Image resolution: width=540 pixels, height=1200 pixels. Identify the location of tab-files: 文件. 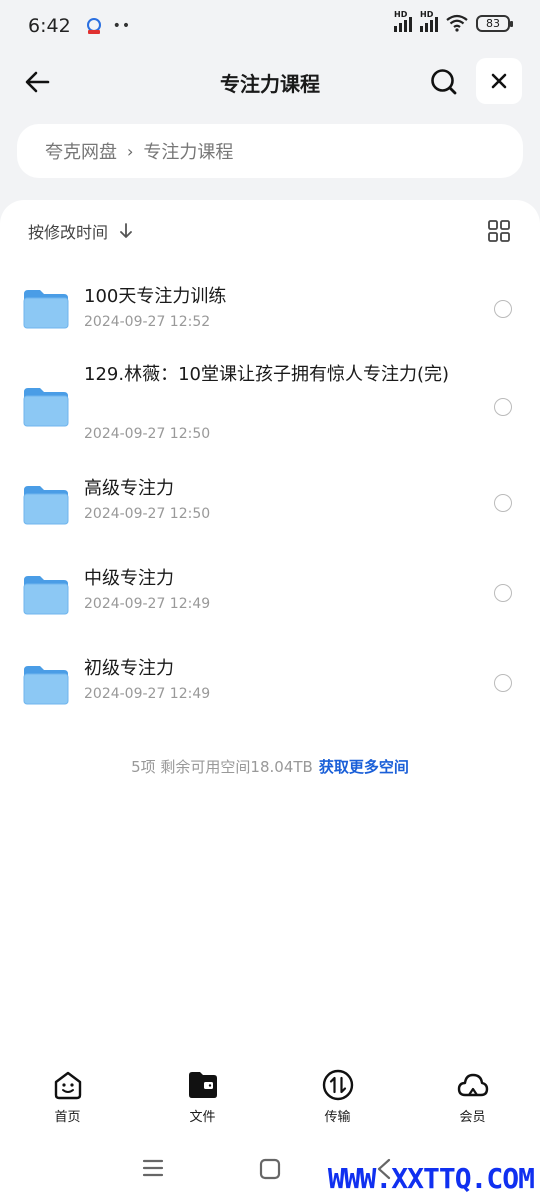
(202, 1098).